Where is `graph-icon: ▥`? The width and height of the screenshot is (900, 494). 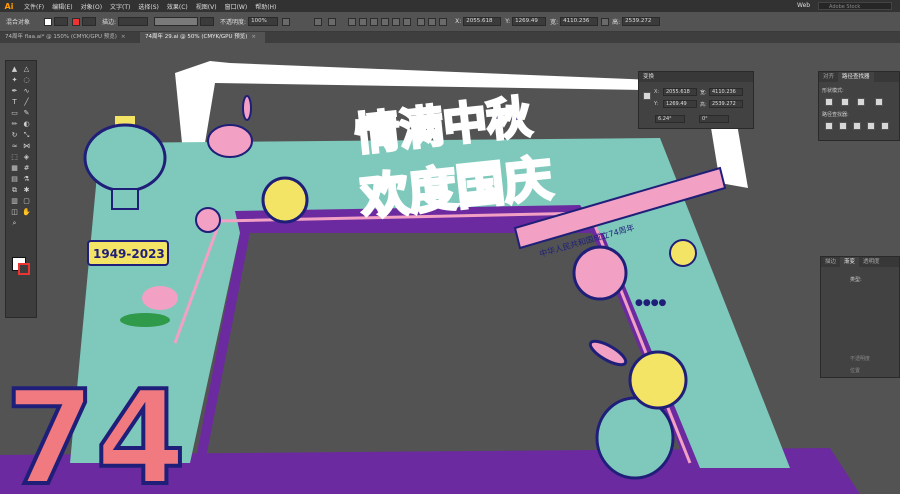 graph-icon: ▥ is located at coordinates (14, 201).